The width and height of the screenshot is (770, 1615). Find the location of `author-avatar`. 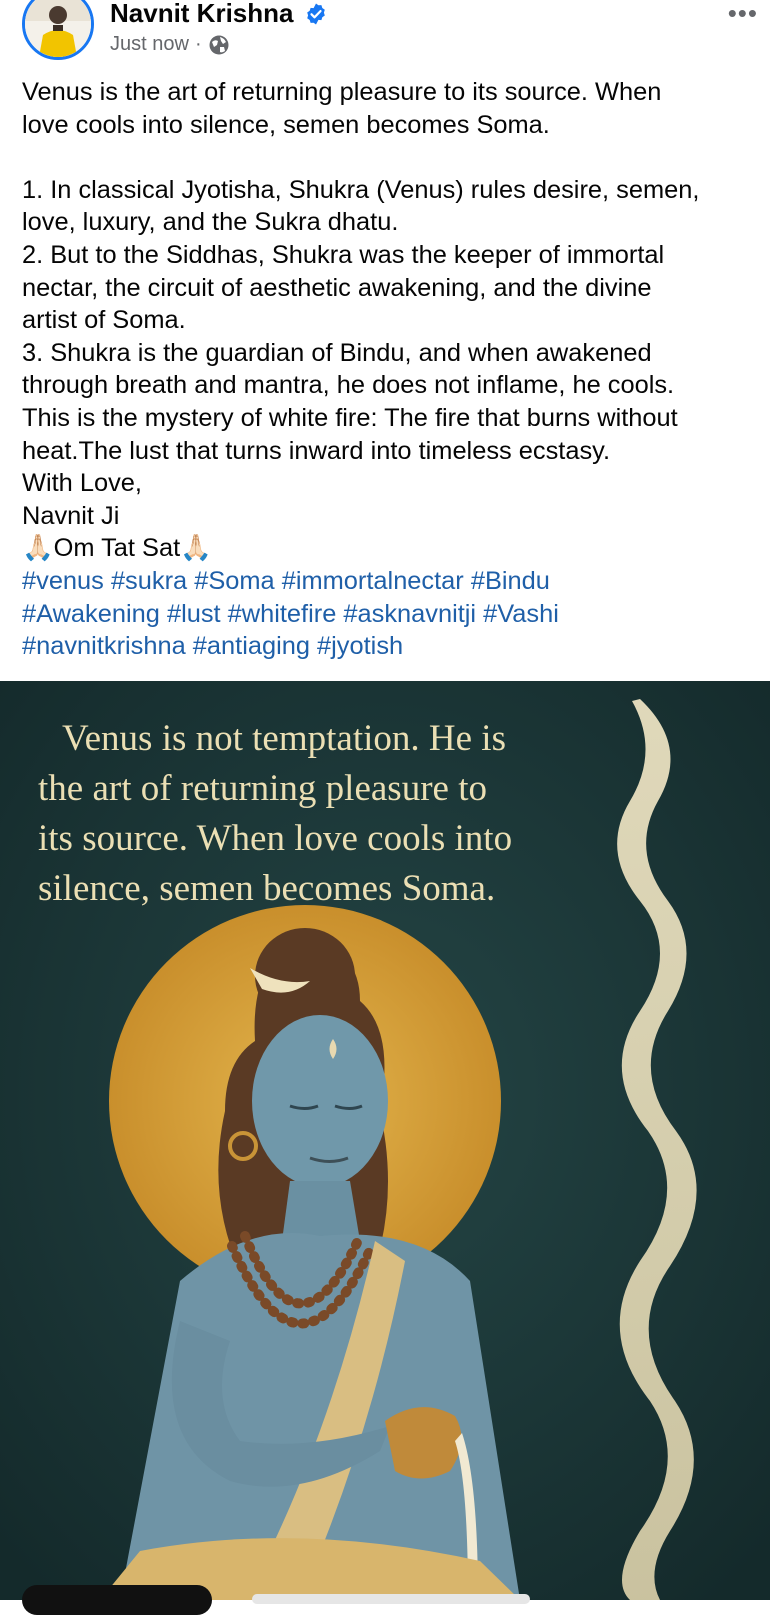

author-avatar is located at coordinates (58, 30).